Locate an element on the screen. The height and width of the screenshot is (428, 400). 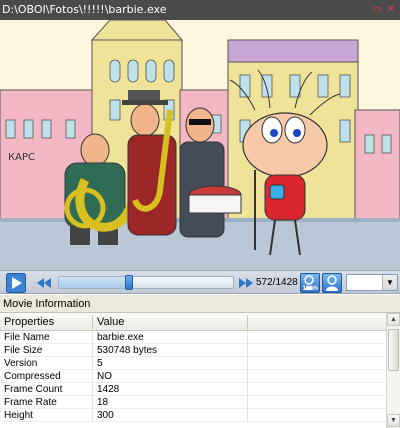
column-header-properties: Properties is located at coordinates (29, 322).